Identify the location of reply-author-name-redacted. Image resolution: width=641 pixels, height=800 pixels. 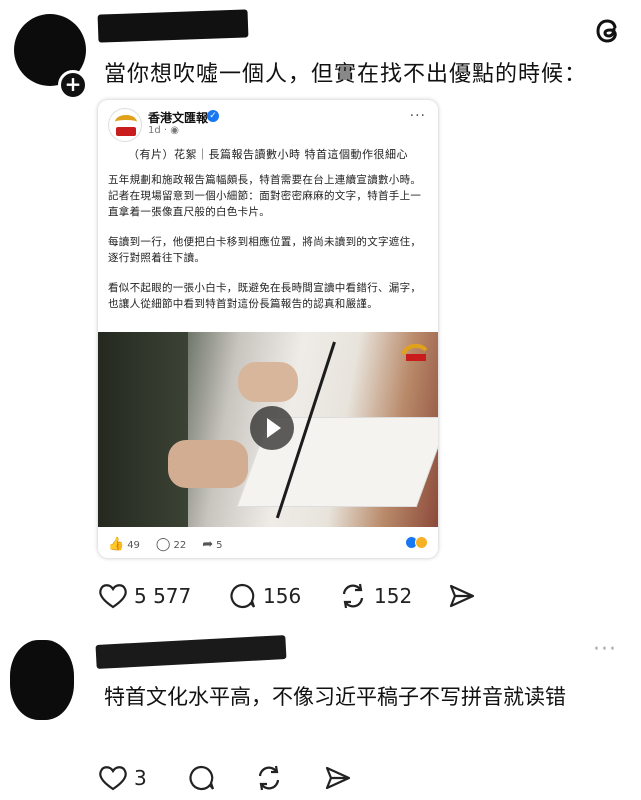
(191, 652).